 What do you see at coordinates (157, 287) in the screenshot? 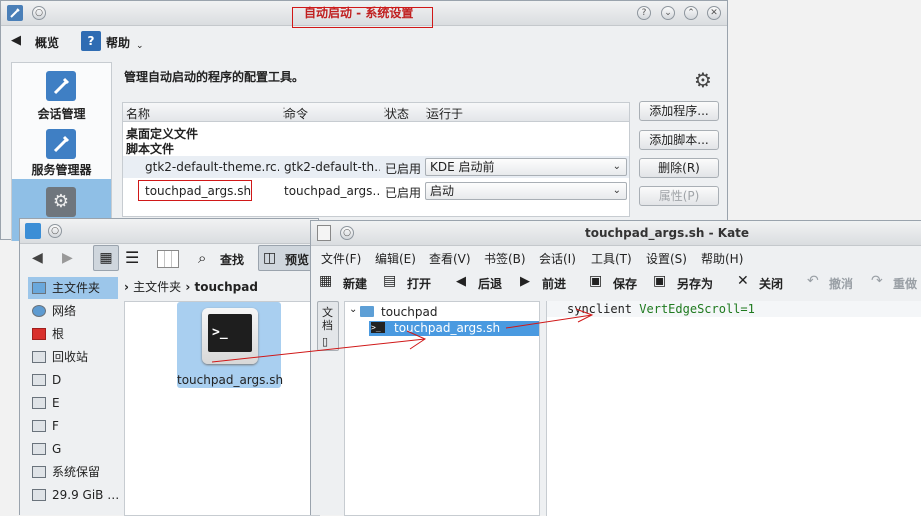
I see `breadcrumb-item: 主文件夹` at bounding box center [157, 287].